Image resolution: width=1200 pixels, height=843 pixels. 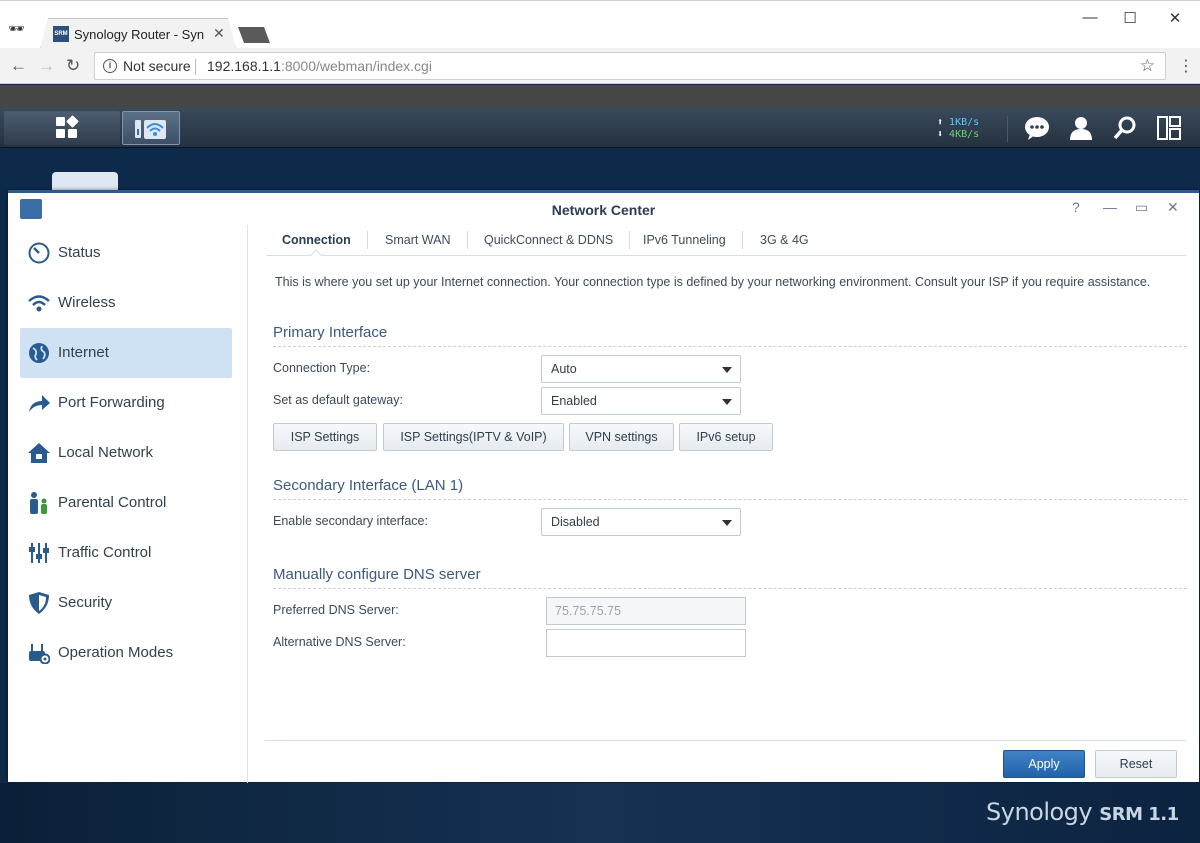 I want to click on wifi-icon, so click(x=39, y=303).